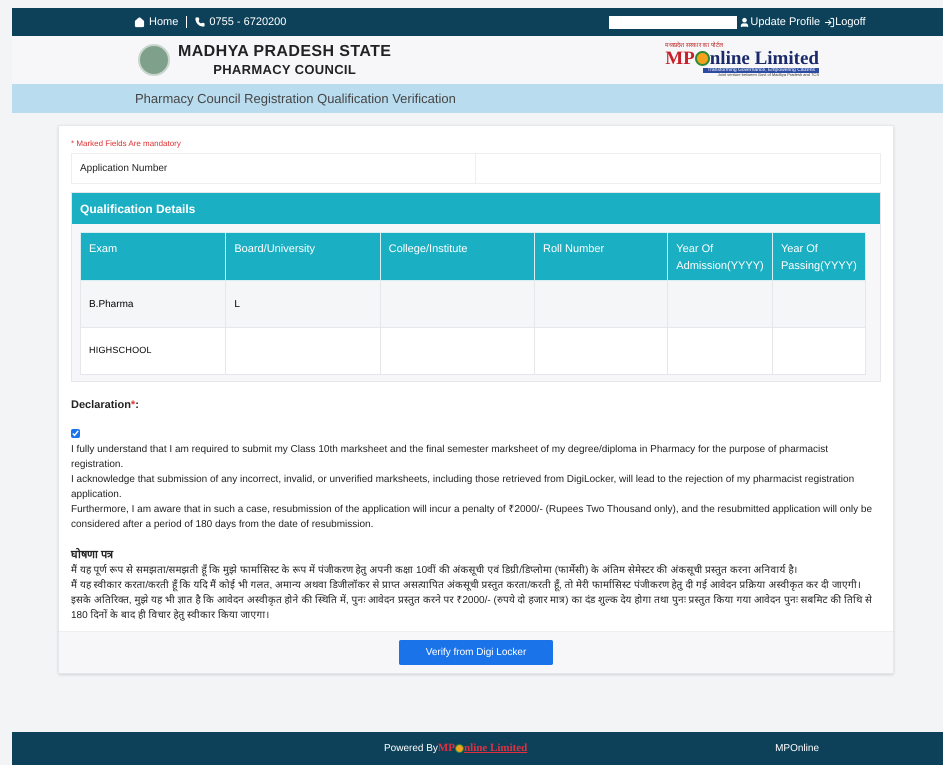 The height and width of the screenshot is (765, 943). What do you see at coordinates (472, 517) in the screenshot?
I see `declaration-paragraph: Furthermore, I am aware that in such a case, resubmission of the application will incur a penalty of ₹2000/- (Rupees Two Thousand only), and the resubmitted application will only be considered after a period of 180 days from the date of resubmission.` at bounding box center [472, 517].